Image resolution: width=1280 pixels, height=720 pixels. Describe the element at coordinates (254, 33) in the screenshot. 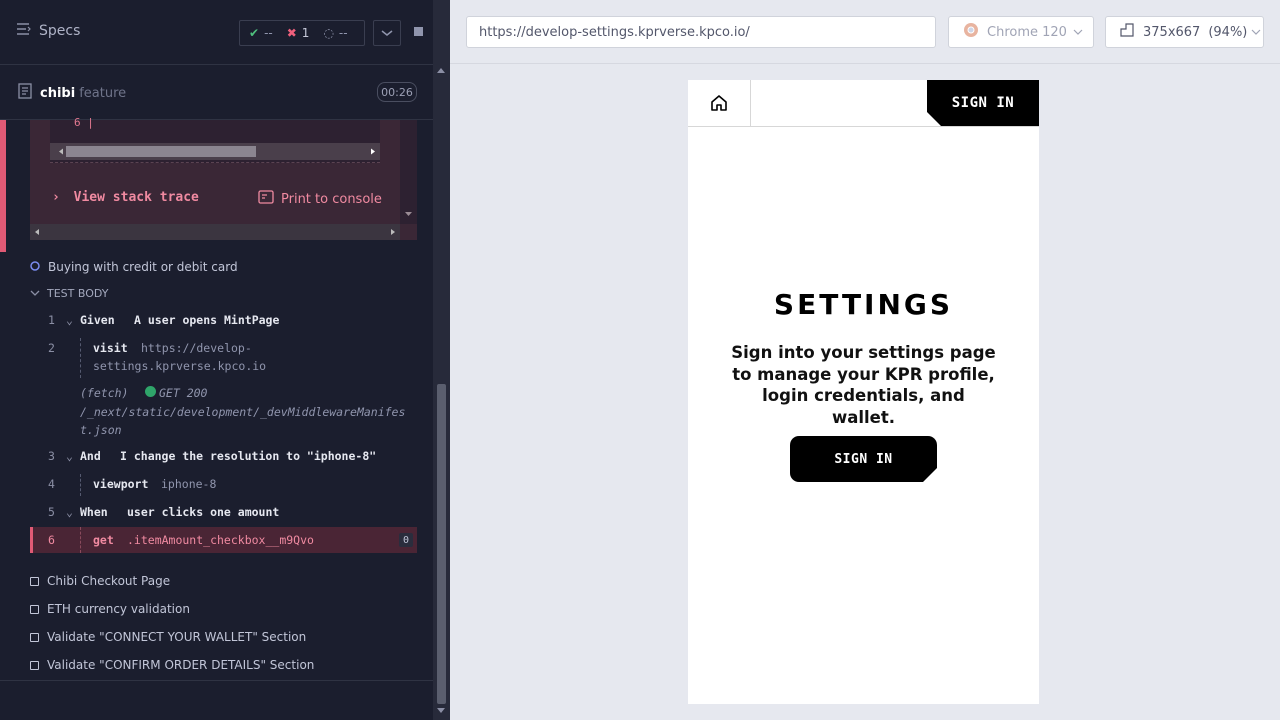

I see `check-icon: ✔` at that location.